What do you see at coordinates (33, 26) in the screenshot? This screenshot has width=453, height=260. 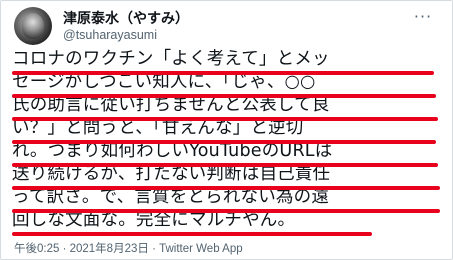 I see `avatar` at bounding box center [33, 26].